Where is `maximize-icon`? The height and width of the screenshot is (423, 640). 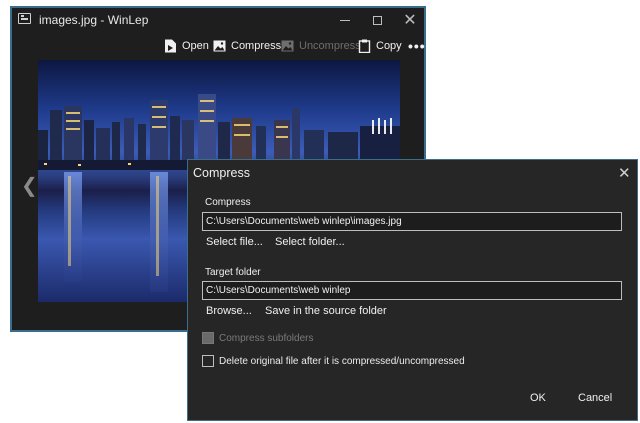 maximize-icon is located at coordinates (377, 20).